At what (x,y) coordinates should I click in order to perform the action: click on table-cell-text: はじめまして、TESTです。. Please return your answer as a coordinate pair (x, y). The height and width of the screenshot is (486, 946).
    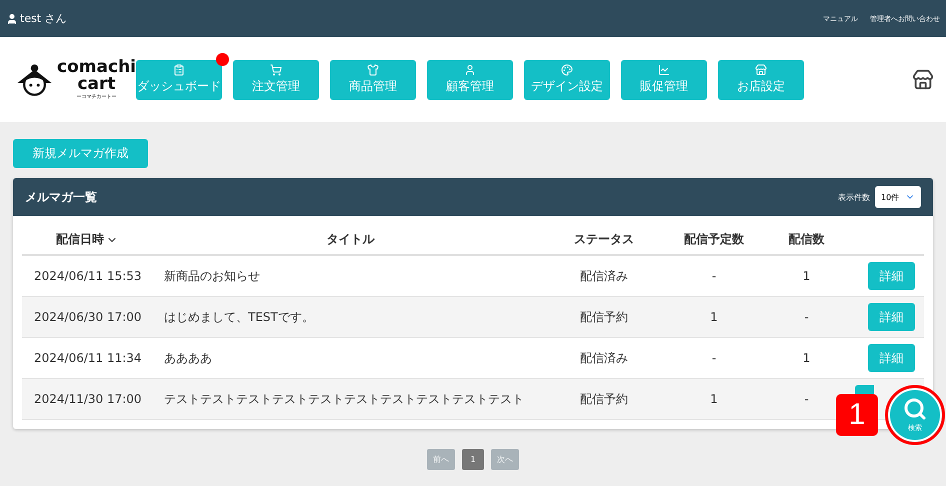
    Looking at the image, I should click on (239, 317).